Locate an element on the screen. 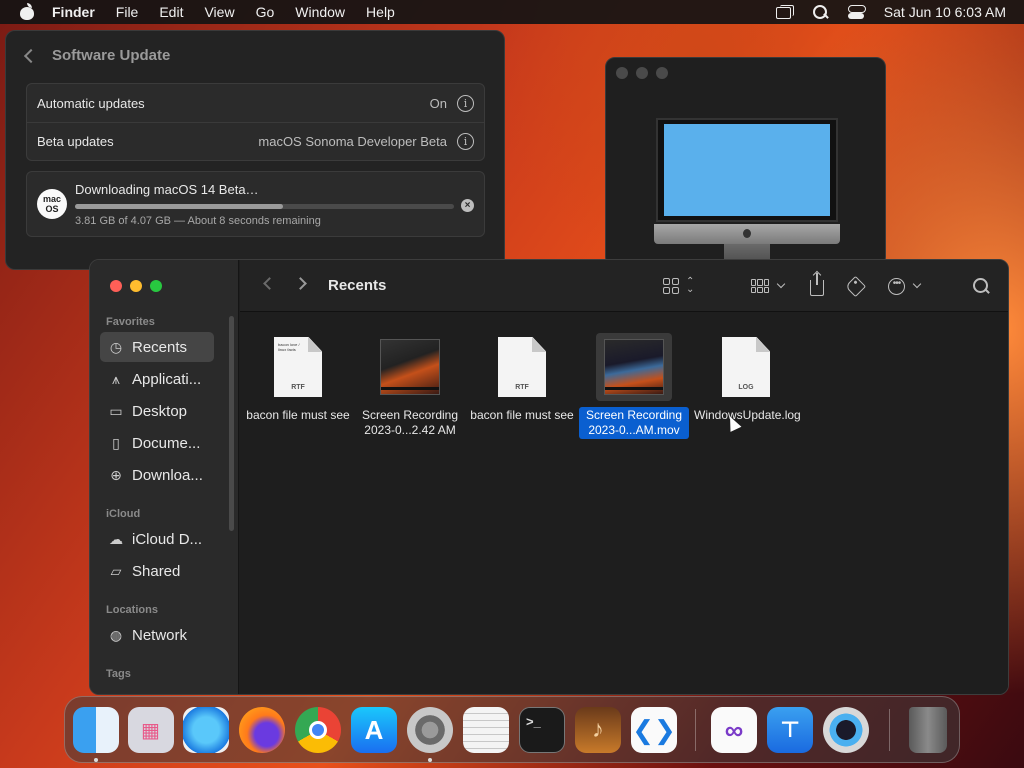 The width and height of the screenshot is (1024, 768). desktop-icon: ▭ is located at coordinates (116, 410).